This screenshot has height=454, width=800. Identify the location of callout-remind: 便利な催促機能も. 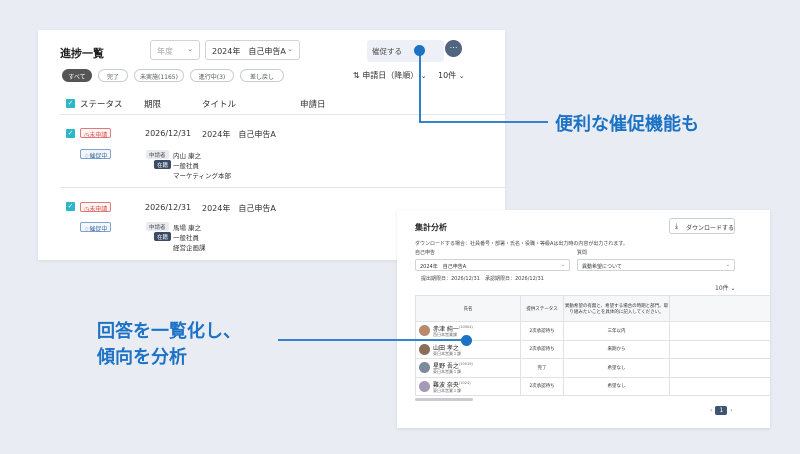
(627, 124).